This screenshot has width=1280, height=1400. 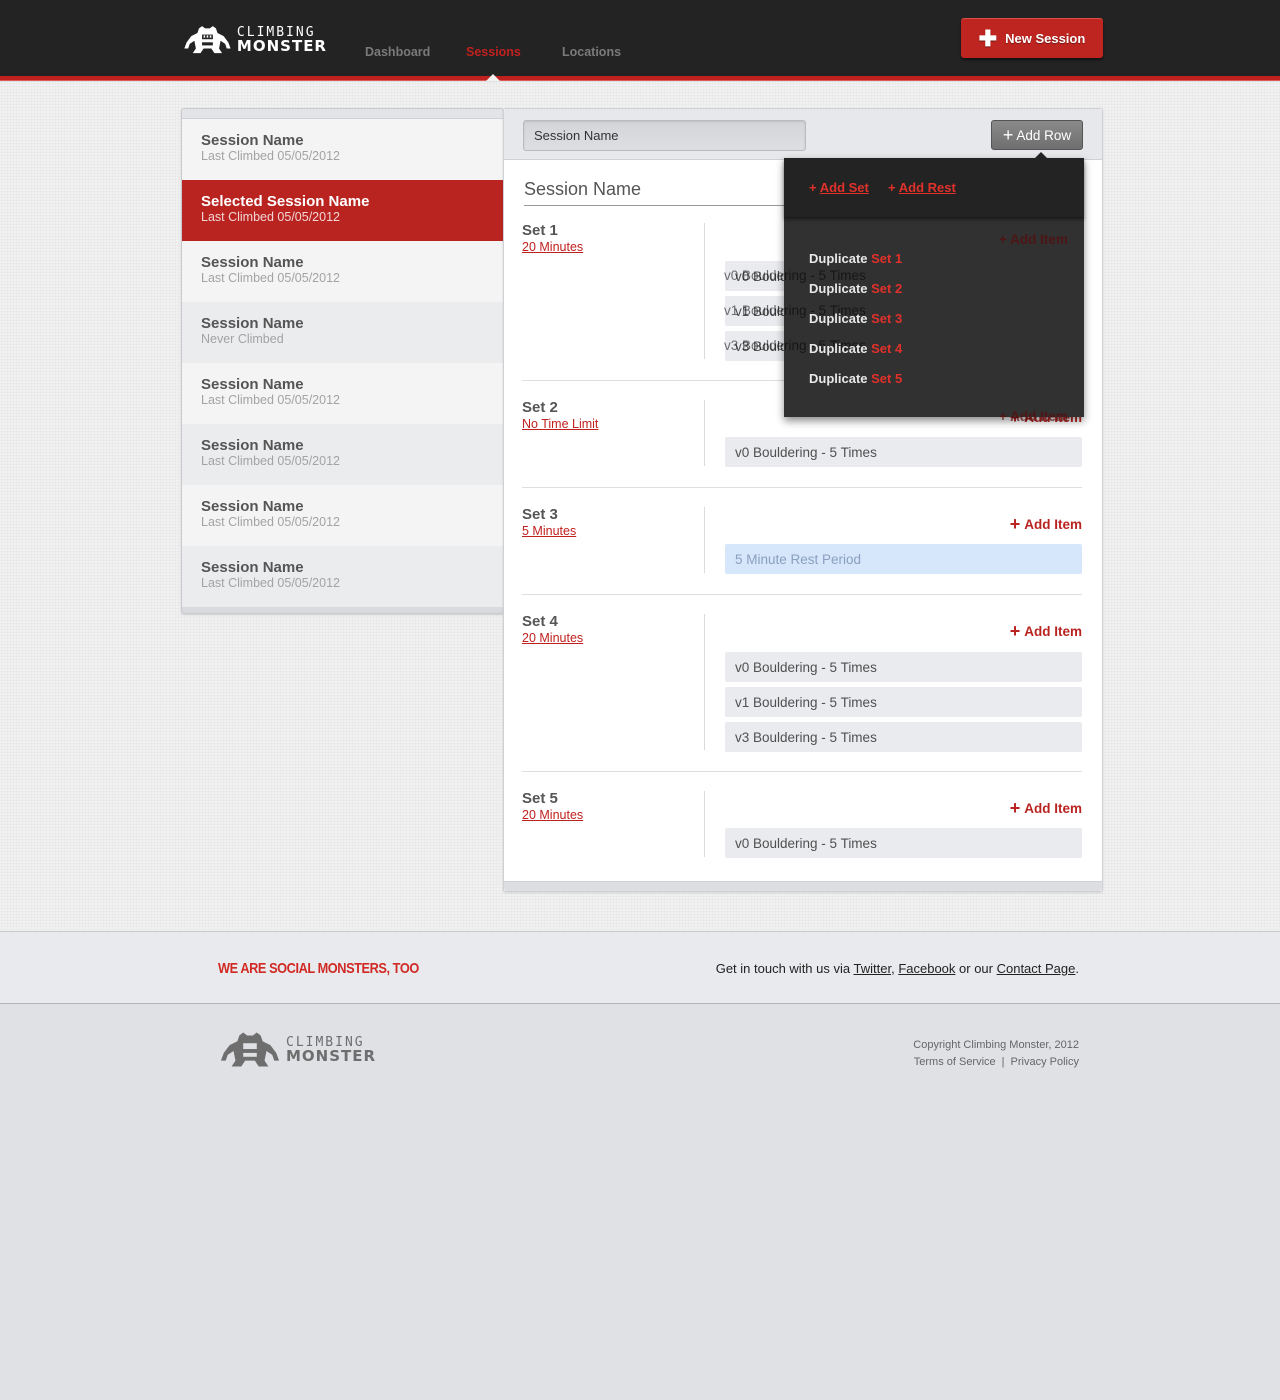 I want to click on session-title: Session Name, so click(x=674, y=192).